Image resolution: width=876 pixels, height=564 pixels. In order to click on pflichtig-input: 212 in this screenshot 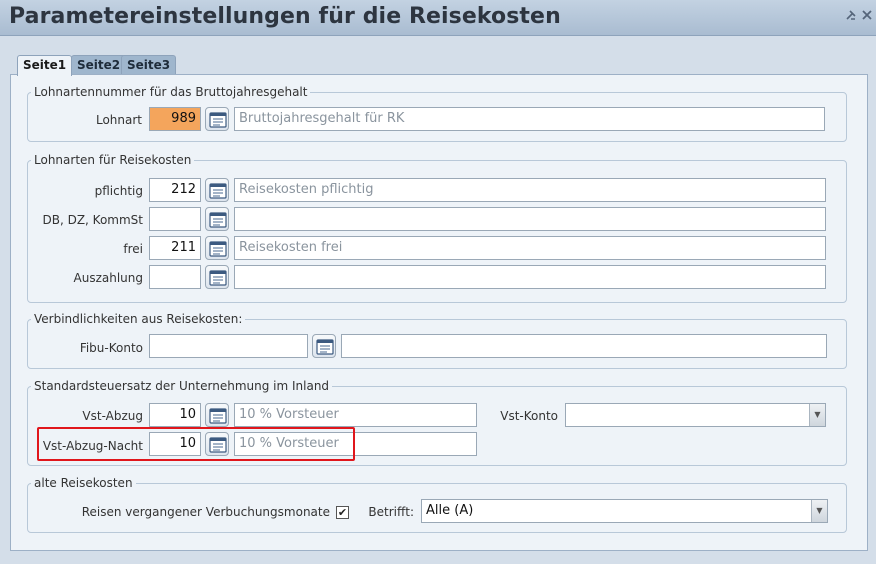, I will do `click(175, 190)`.